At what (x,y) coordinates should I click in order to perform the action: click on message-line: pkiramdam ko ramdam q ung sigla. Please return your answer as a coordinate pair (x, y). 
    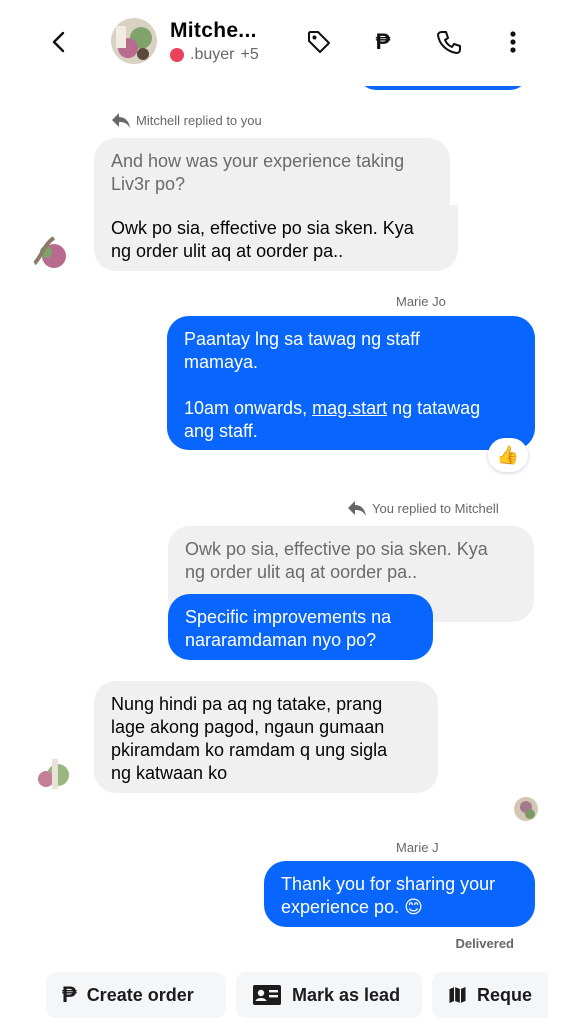
    Looking at the image, I should click on (249, 750).